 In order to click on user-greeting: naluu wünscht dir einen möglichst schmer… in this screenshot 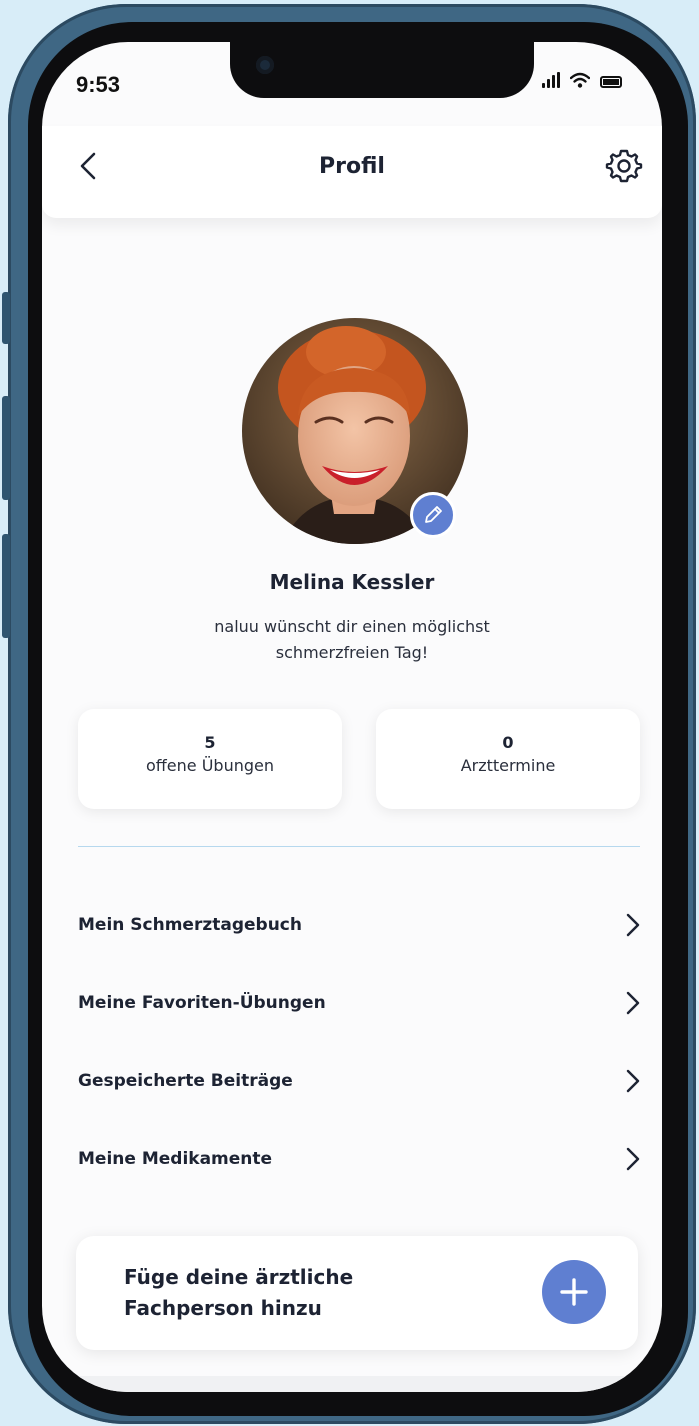, I will do `click(352, 640)`.